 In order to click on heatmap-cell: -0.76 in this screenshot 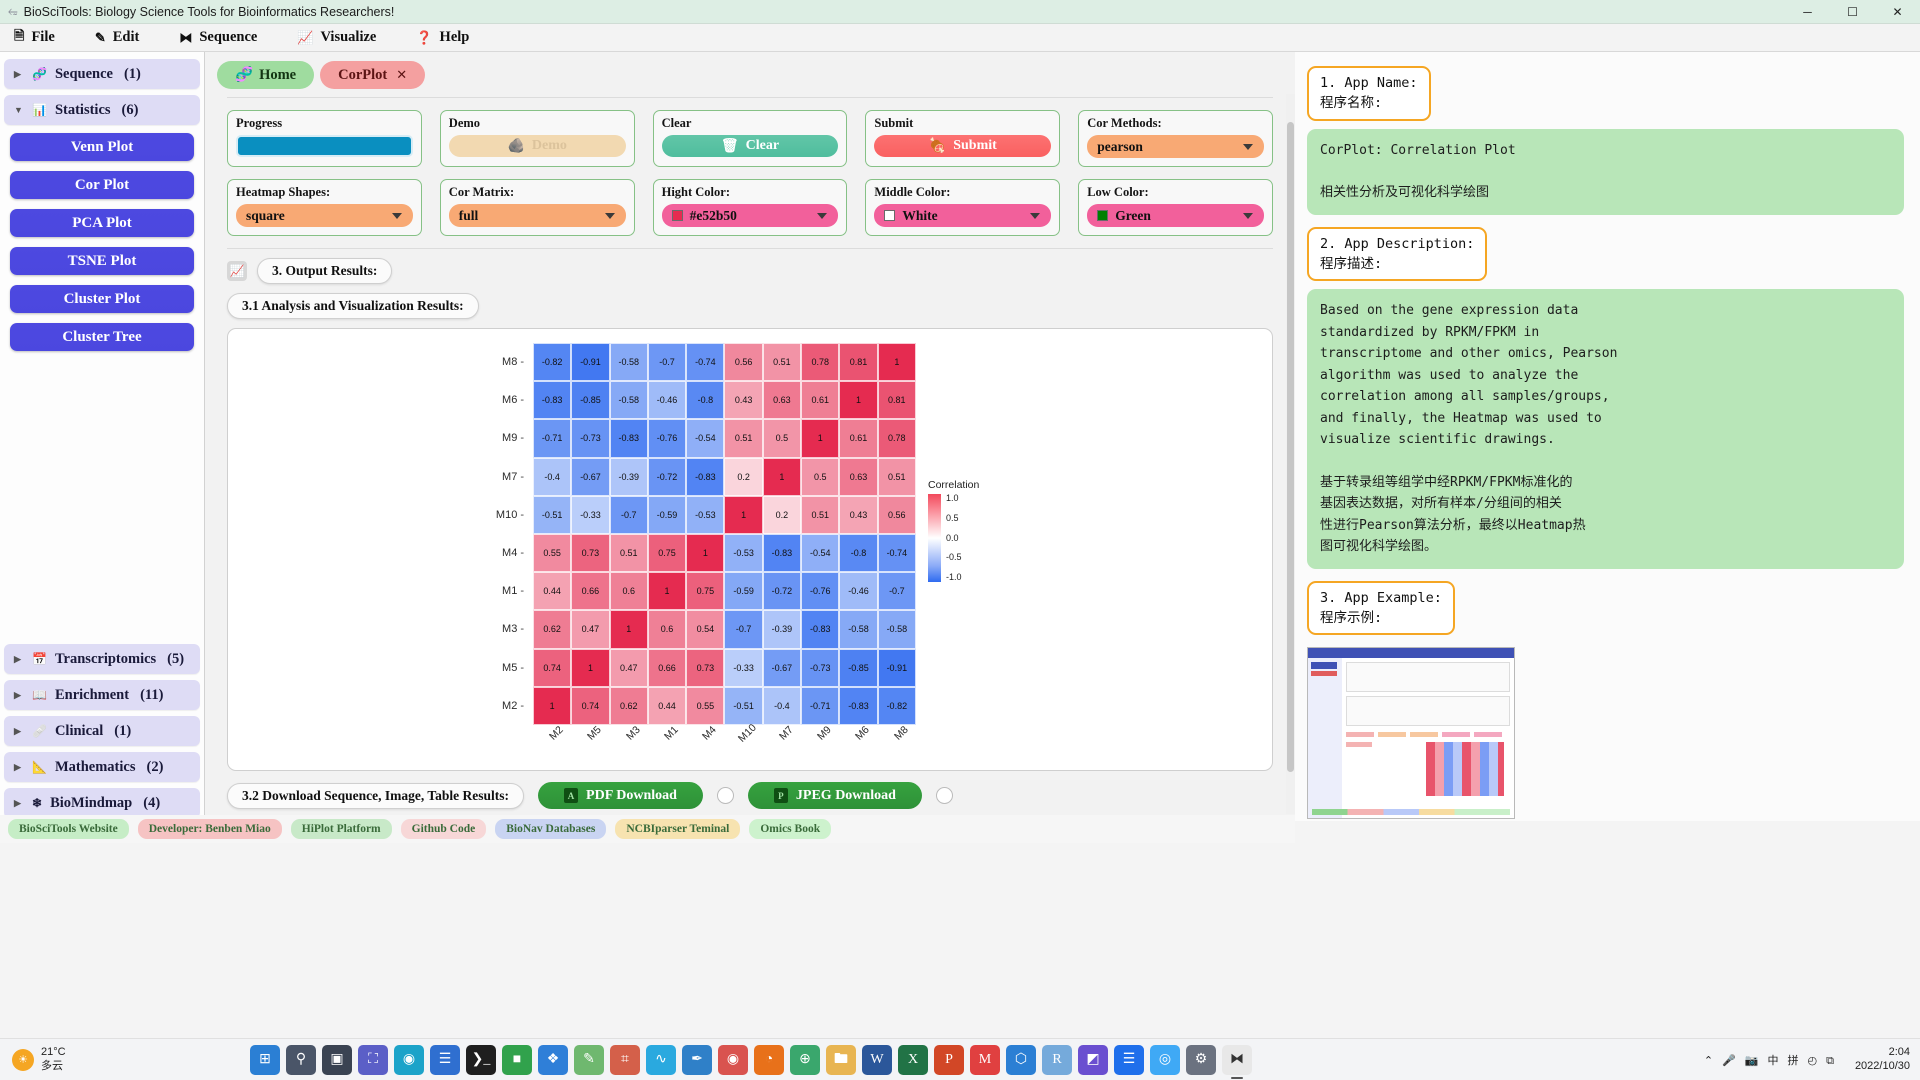, I will do `click(667, 438)`.